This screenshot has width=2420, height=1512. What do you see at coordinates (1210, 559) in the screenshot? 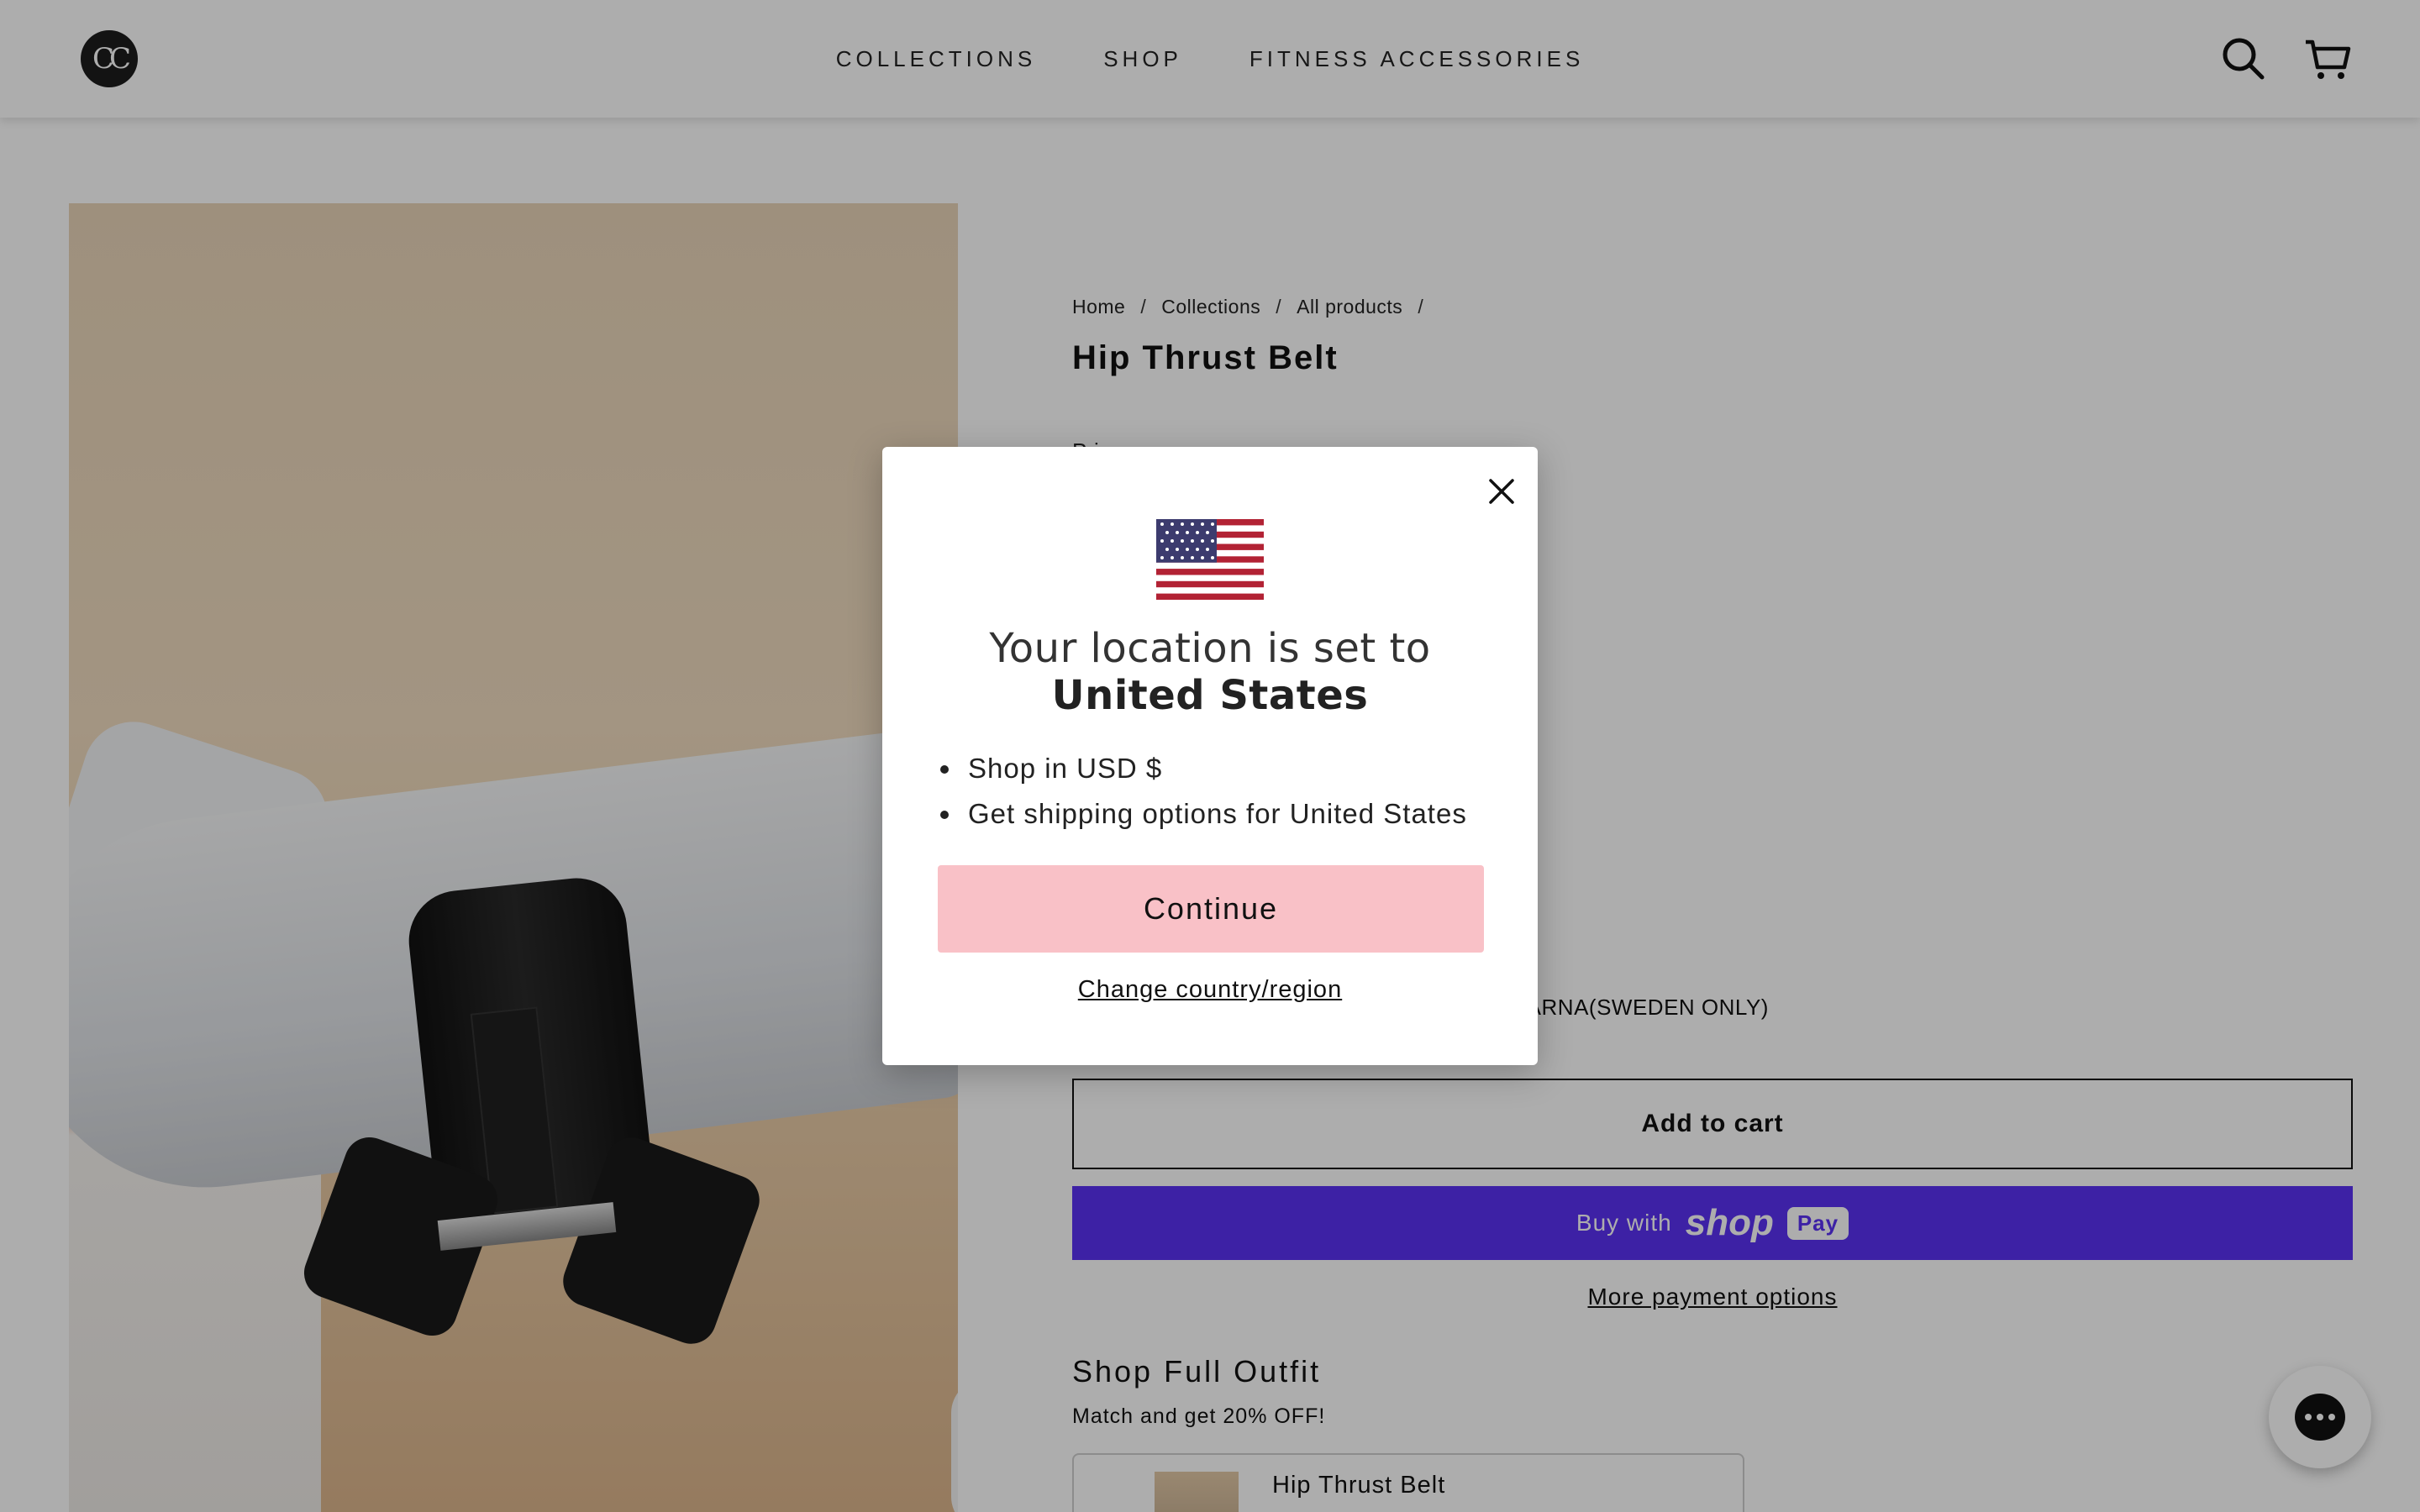
I see `us-flag-icon` at bounding box center [1210, 559].